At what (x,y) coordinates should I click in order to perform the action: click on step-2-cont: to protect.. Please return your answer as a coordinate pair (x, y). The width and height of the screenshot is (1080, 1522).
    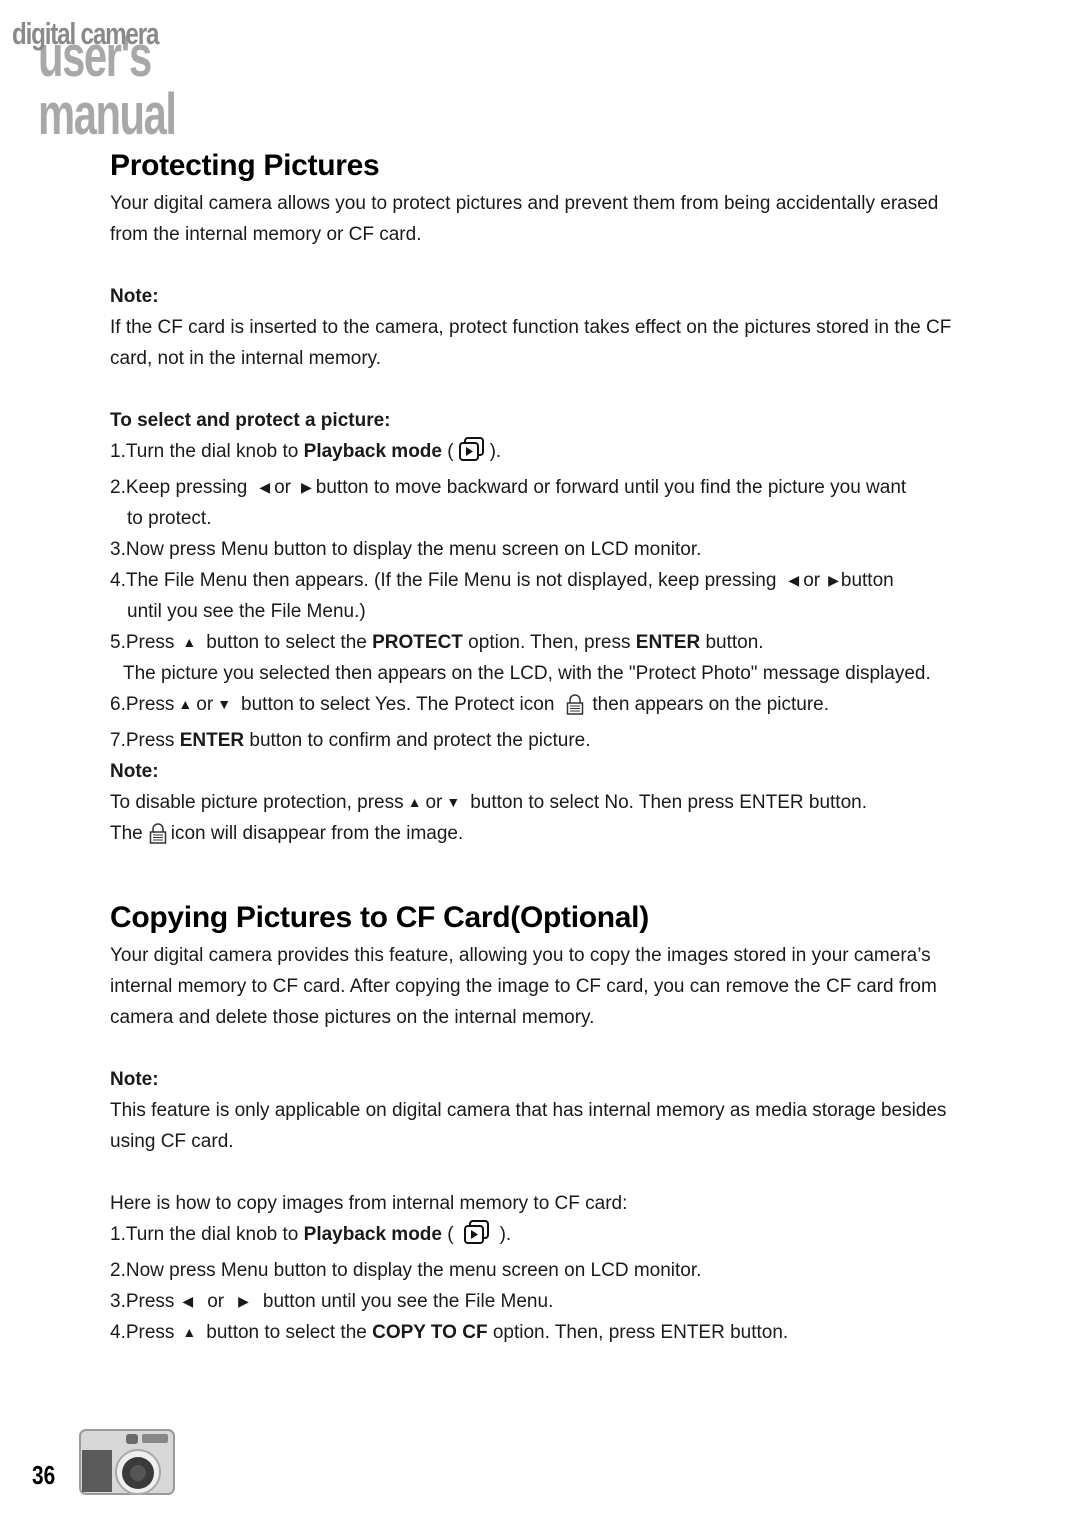
    Looking at the image, I should click on (169, 518).